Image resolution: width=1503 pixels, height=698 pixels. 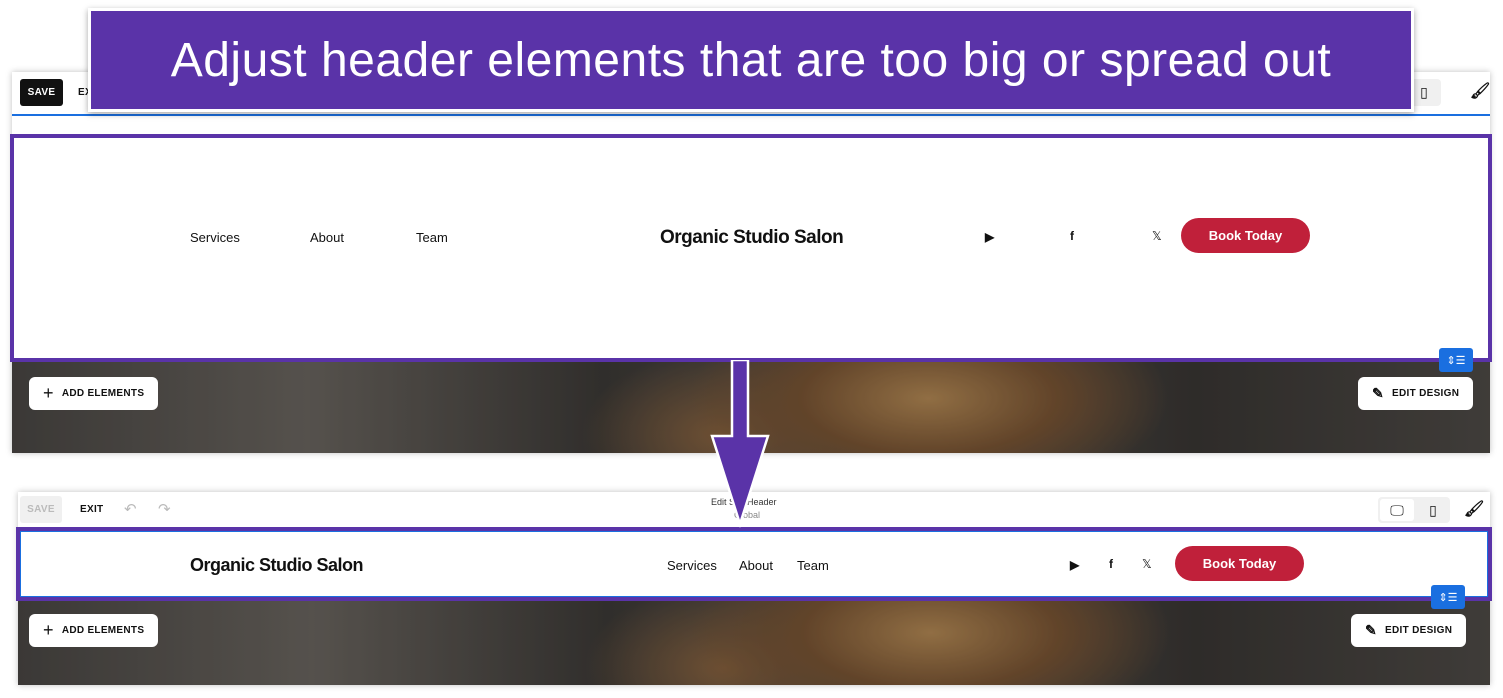 I want to click on selection-line, so click(x=751, y=115).